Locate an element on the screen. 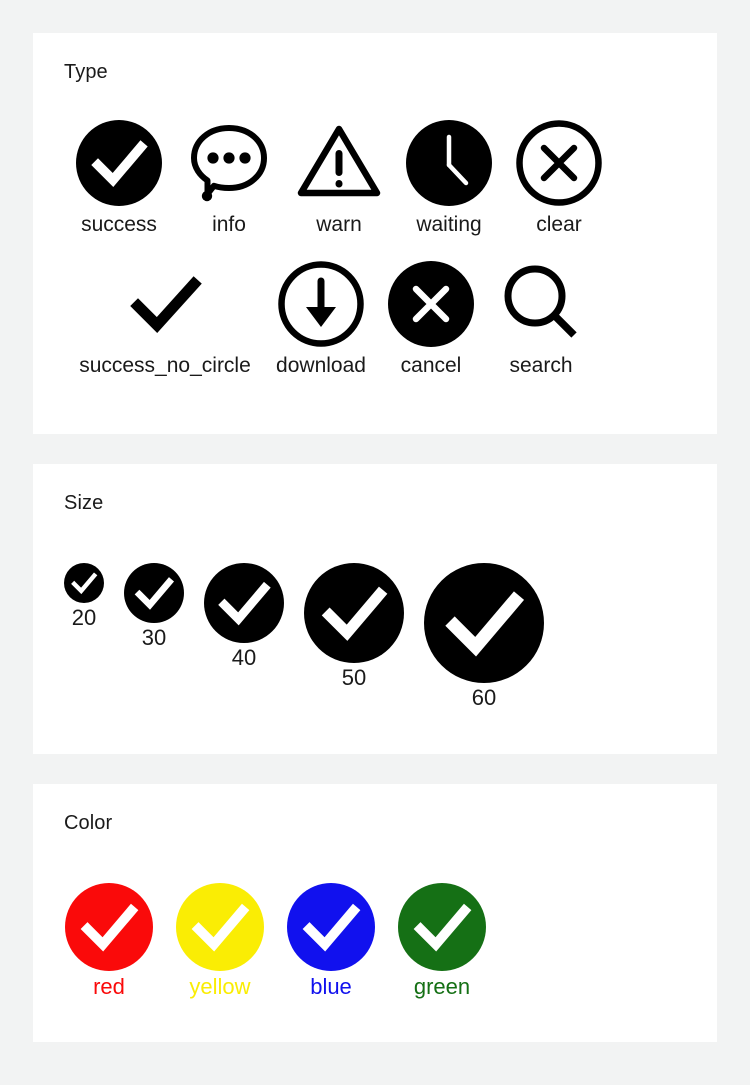  size-label-60: 60 is located at coordinates (484, 697).